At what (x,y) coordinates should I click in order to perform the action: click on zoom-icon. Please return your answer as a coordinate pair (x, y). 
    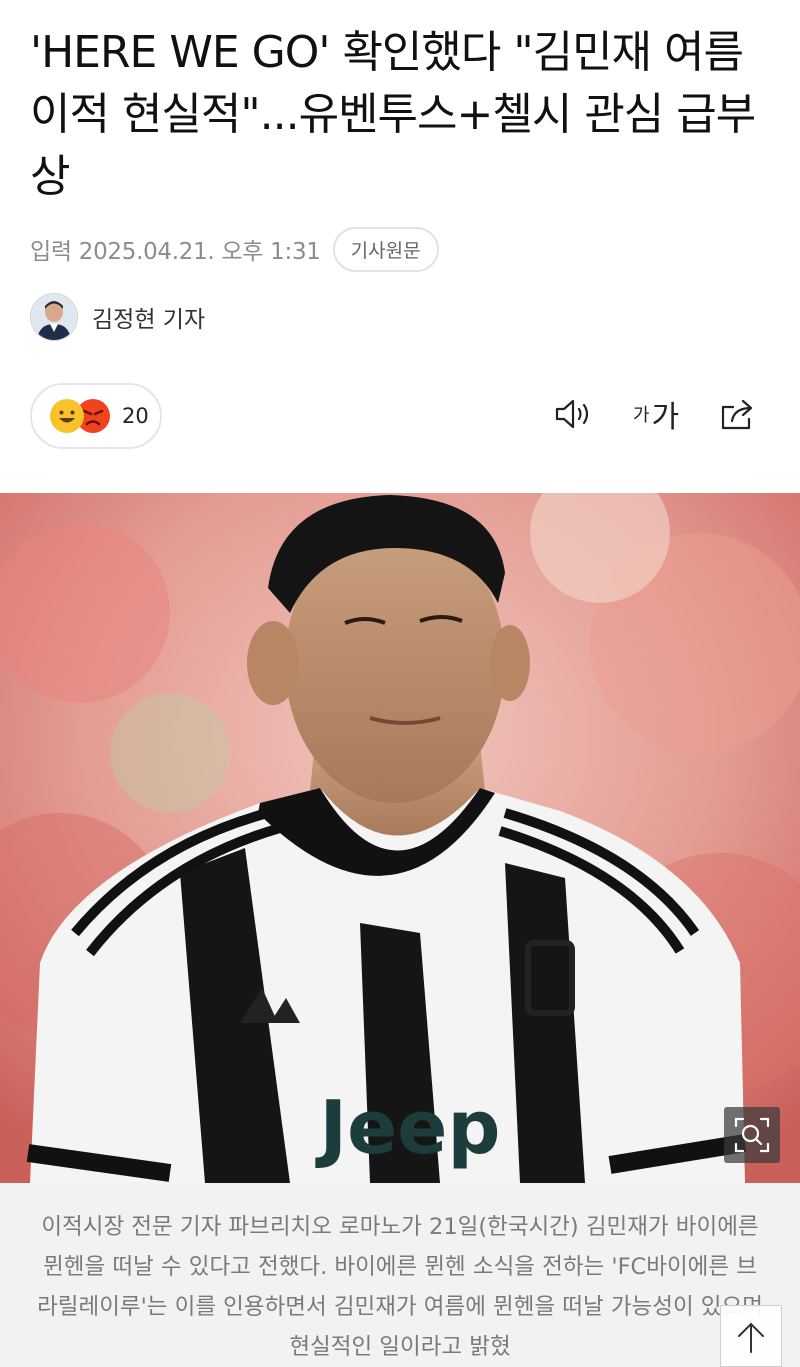
    Looking at the image, I should click on (752, 1135).